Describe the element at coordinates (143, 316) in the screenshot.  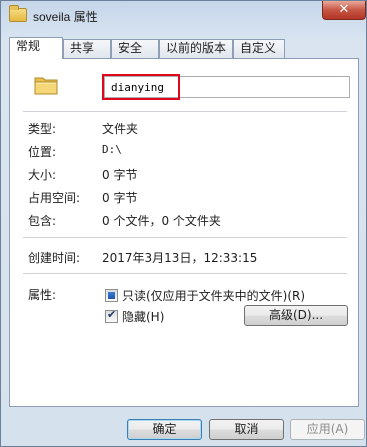
I see `hidden-label: 隐藏(H)` at that location.